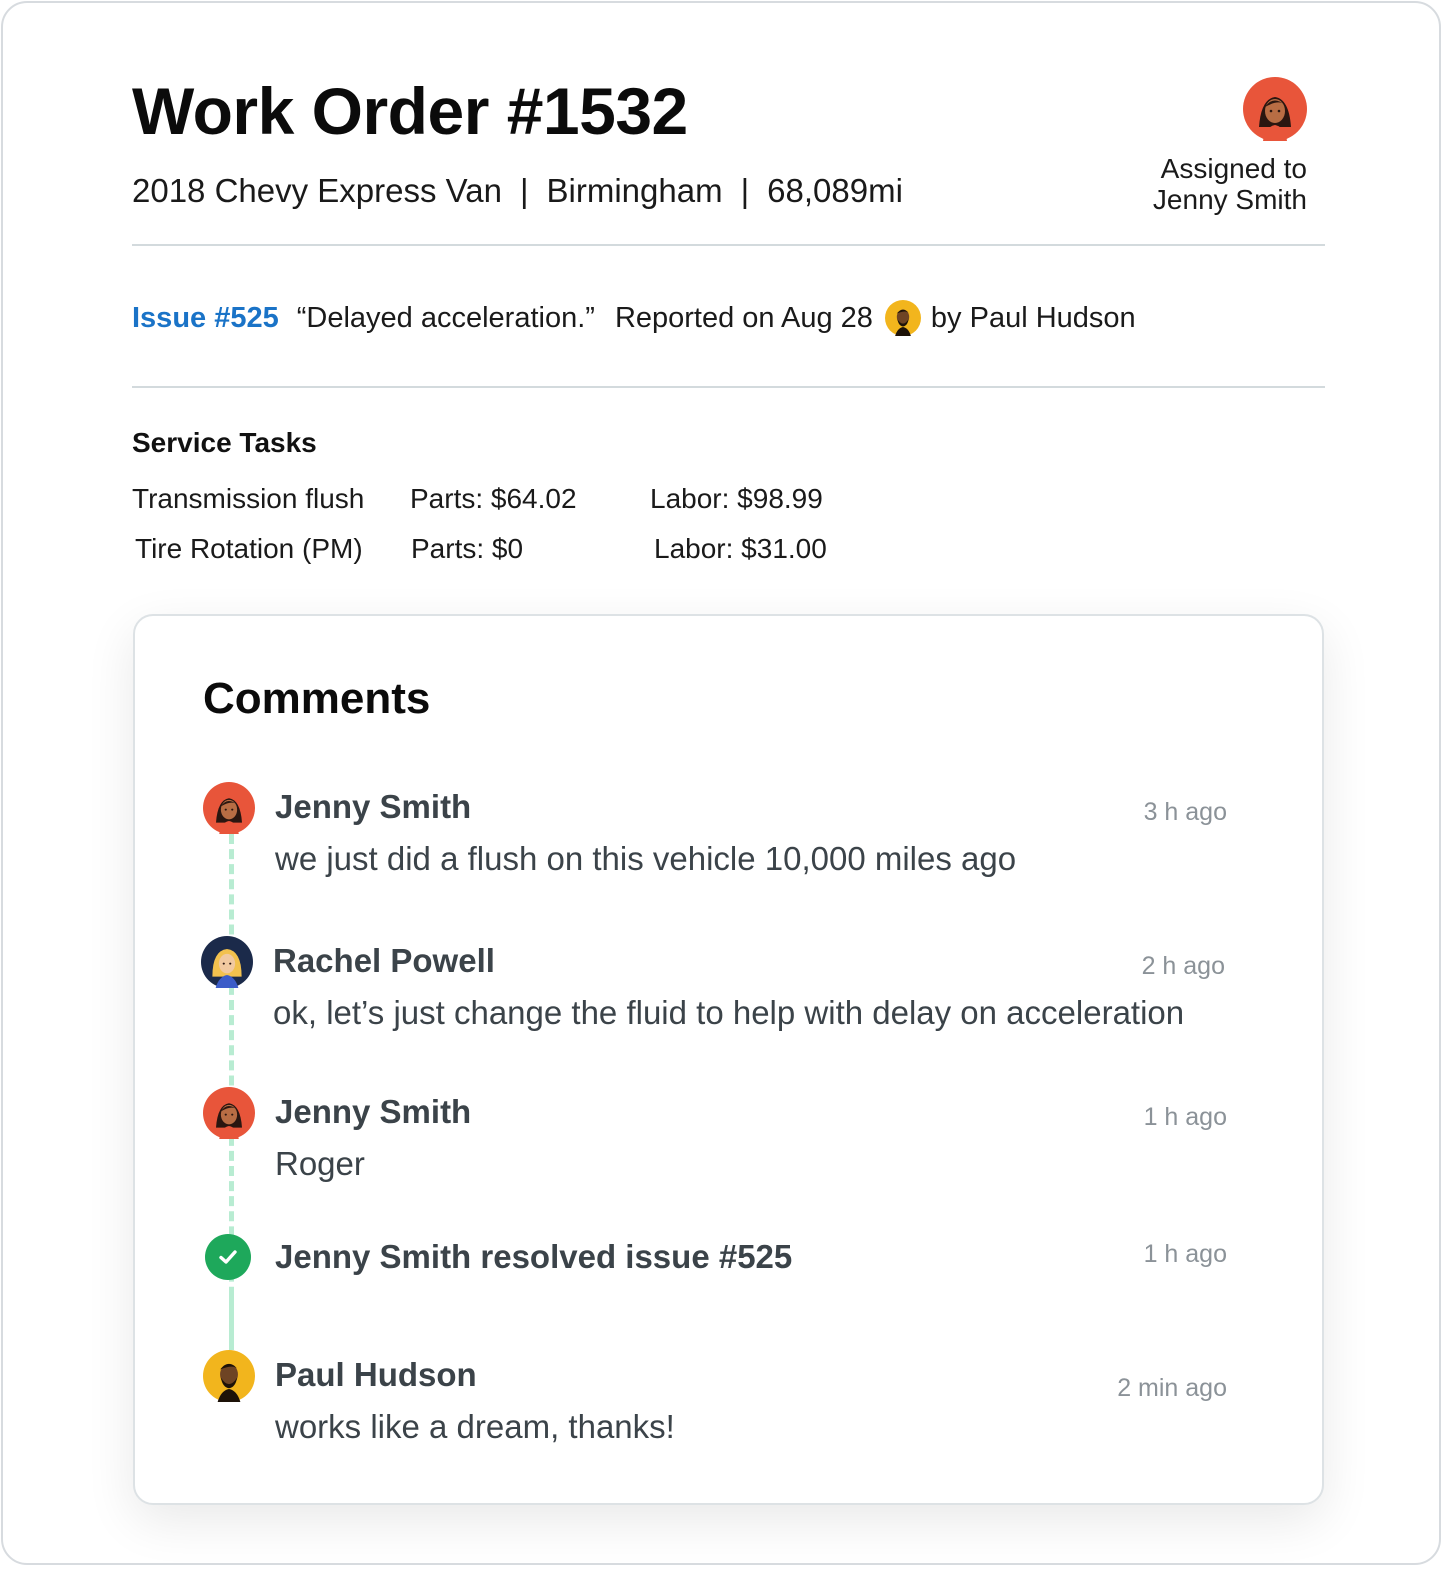  I want to click on assignee-avatar, so click(1275, 109).